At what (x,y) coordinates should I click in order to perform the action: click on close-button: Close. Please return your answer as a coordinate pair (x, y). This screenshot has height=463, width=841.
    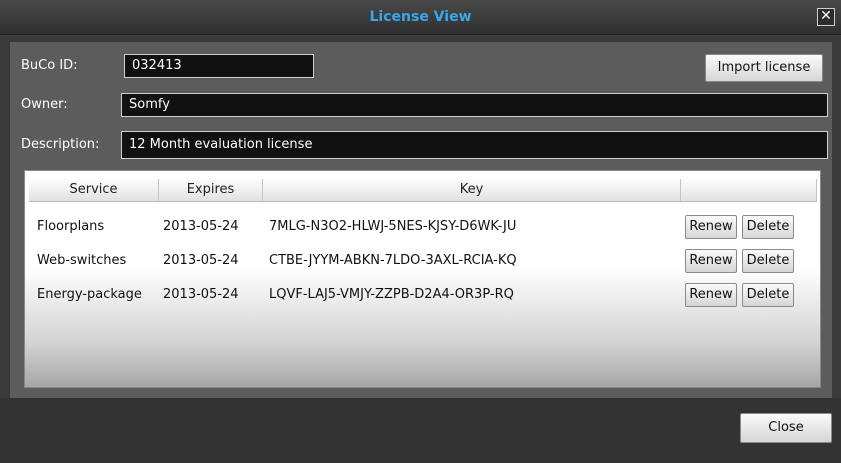
    Looking at the image, I should click on (786, 428).